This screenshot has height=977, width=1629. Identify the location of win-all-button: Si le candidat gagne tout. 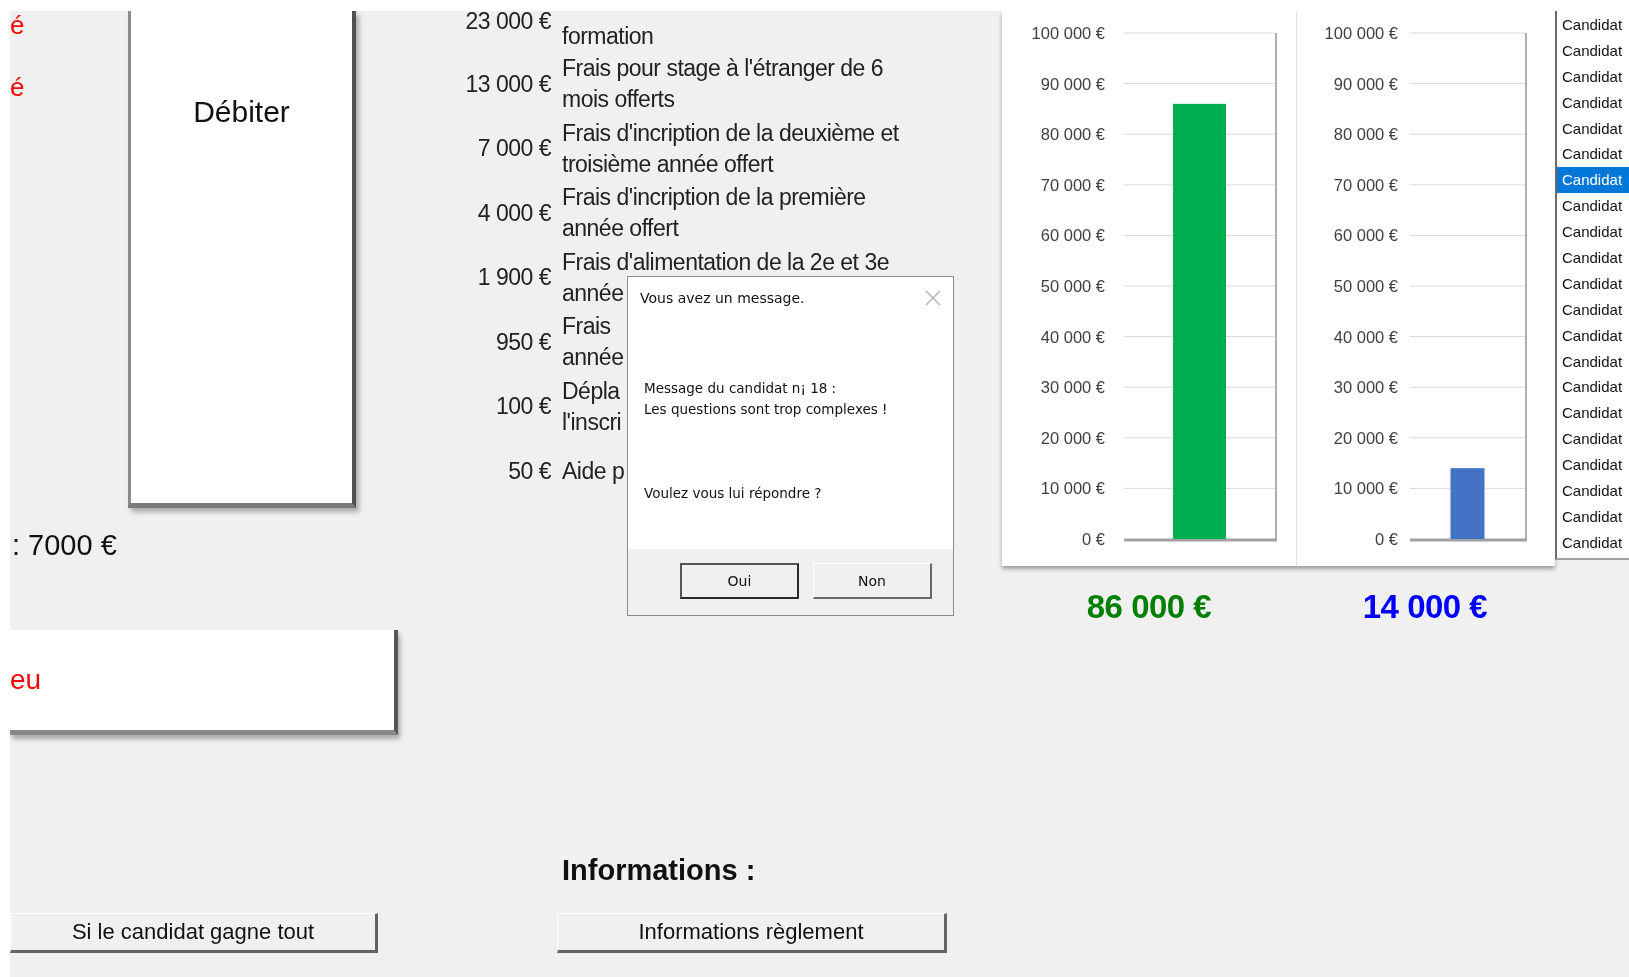
(194, 933).